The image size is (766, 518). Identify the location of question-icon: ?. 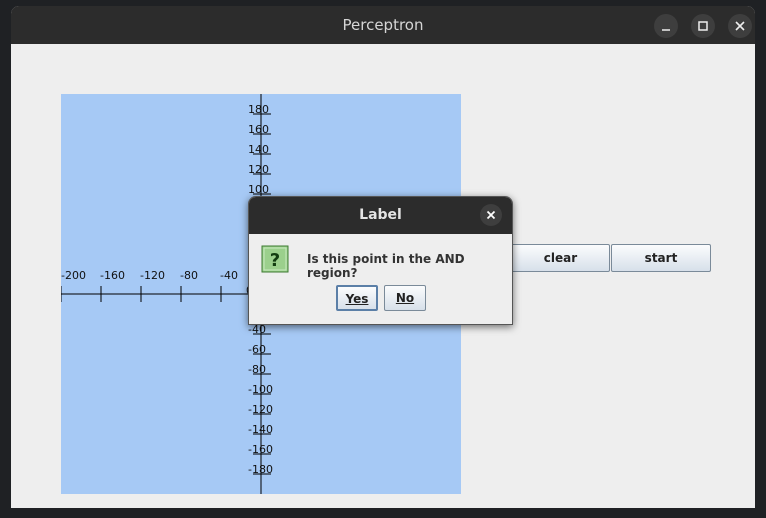
(275, 259).